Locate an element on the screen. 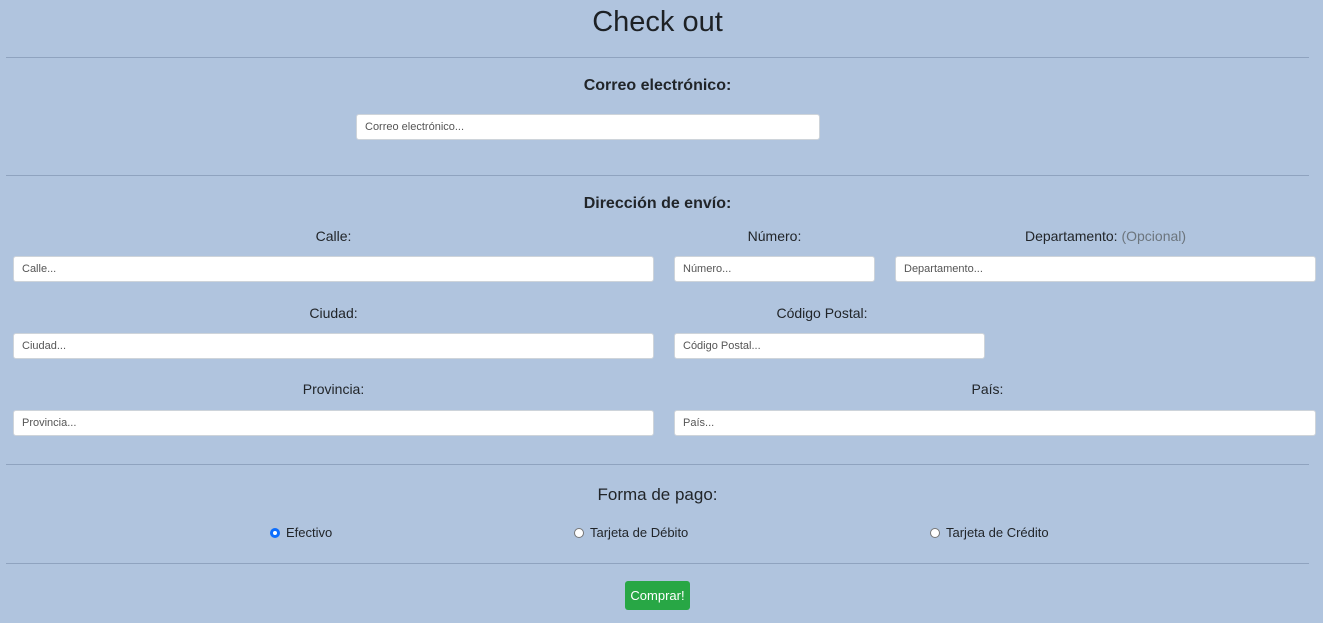 This screenshot has height=623, width=1323. payment-option-cash: Efectivo is located at coordinates (301, 532).